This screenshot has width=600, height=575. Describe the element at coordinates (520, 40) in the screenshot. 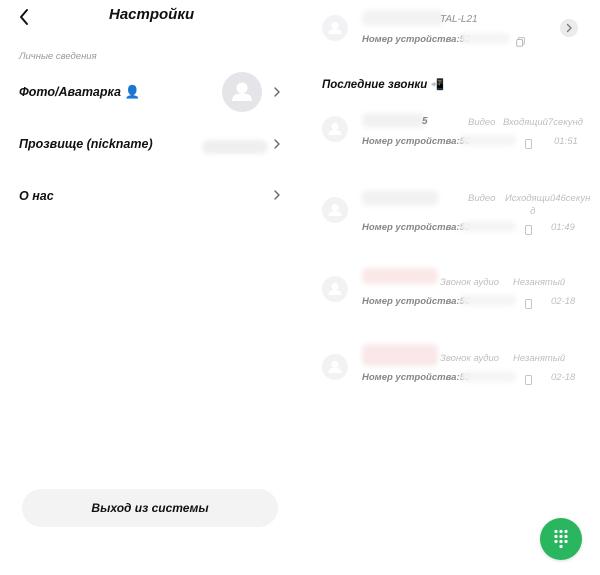

I see `copy-icon` at that location.